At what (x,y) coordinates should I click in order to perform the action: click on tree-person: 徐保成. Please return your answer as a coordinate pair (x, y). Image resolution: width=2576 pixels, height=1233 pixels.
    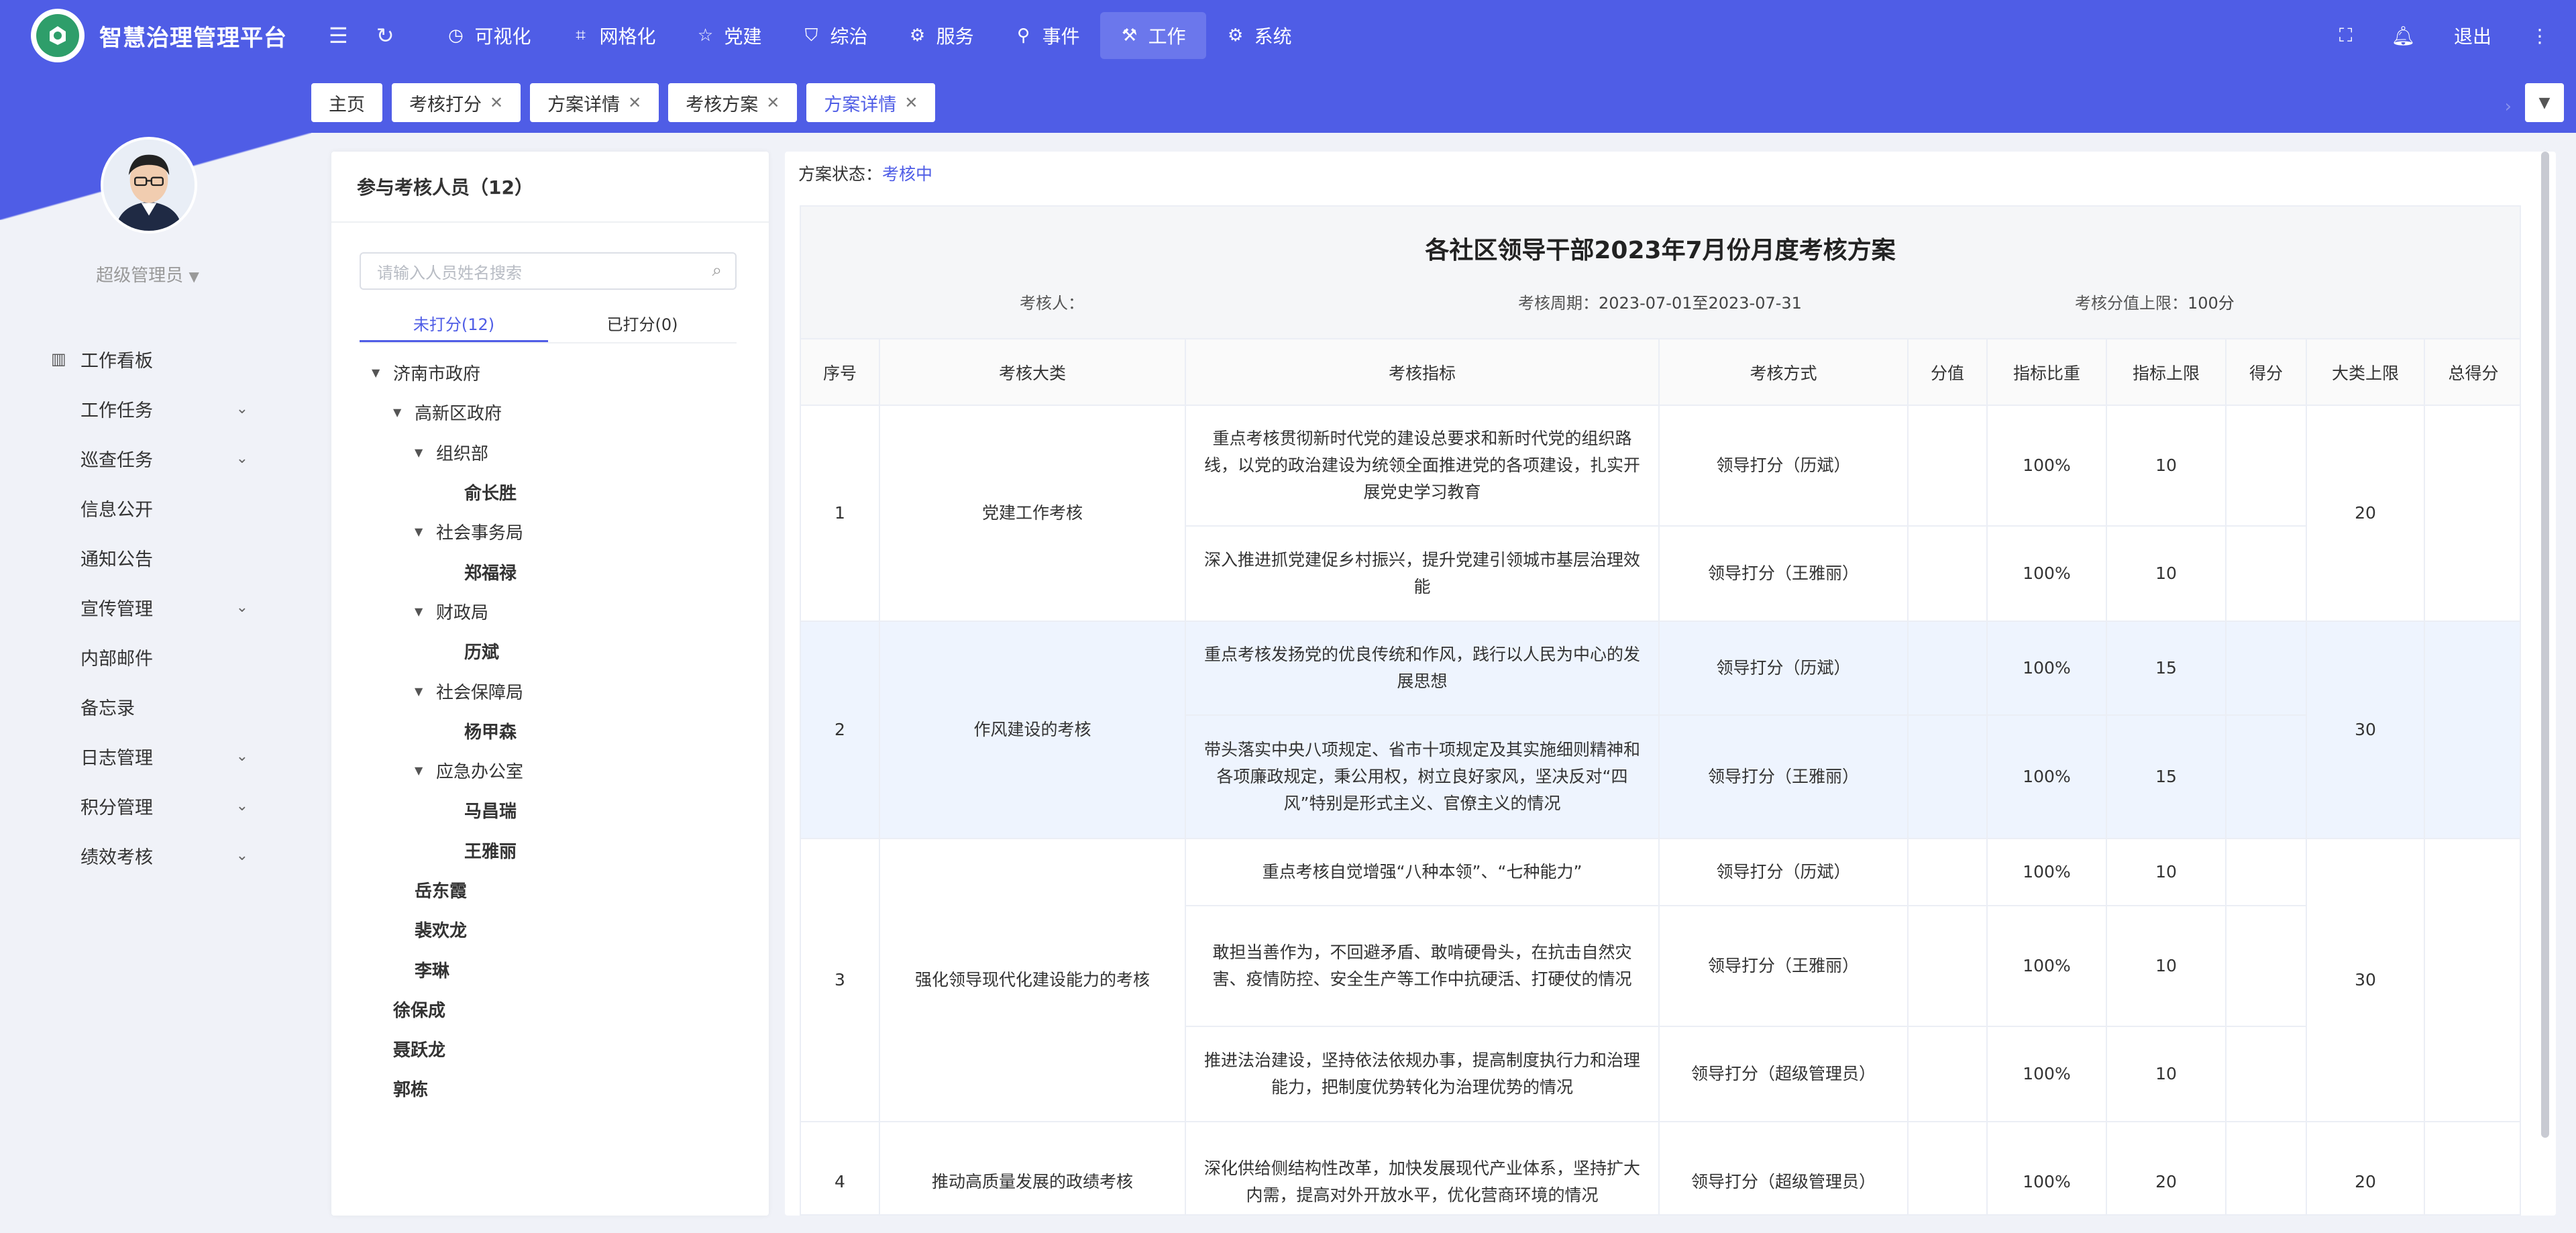
    Looking at the image, I should click on (550, 1009).